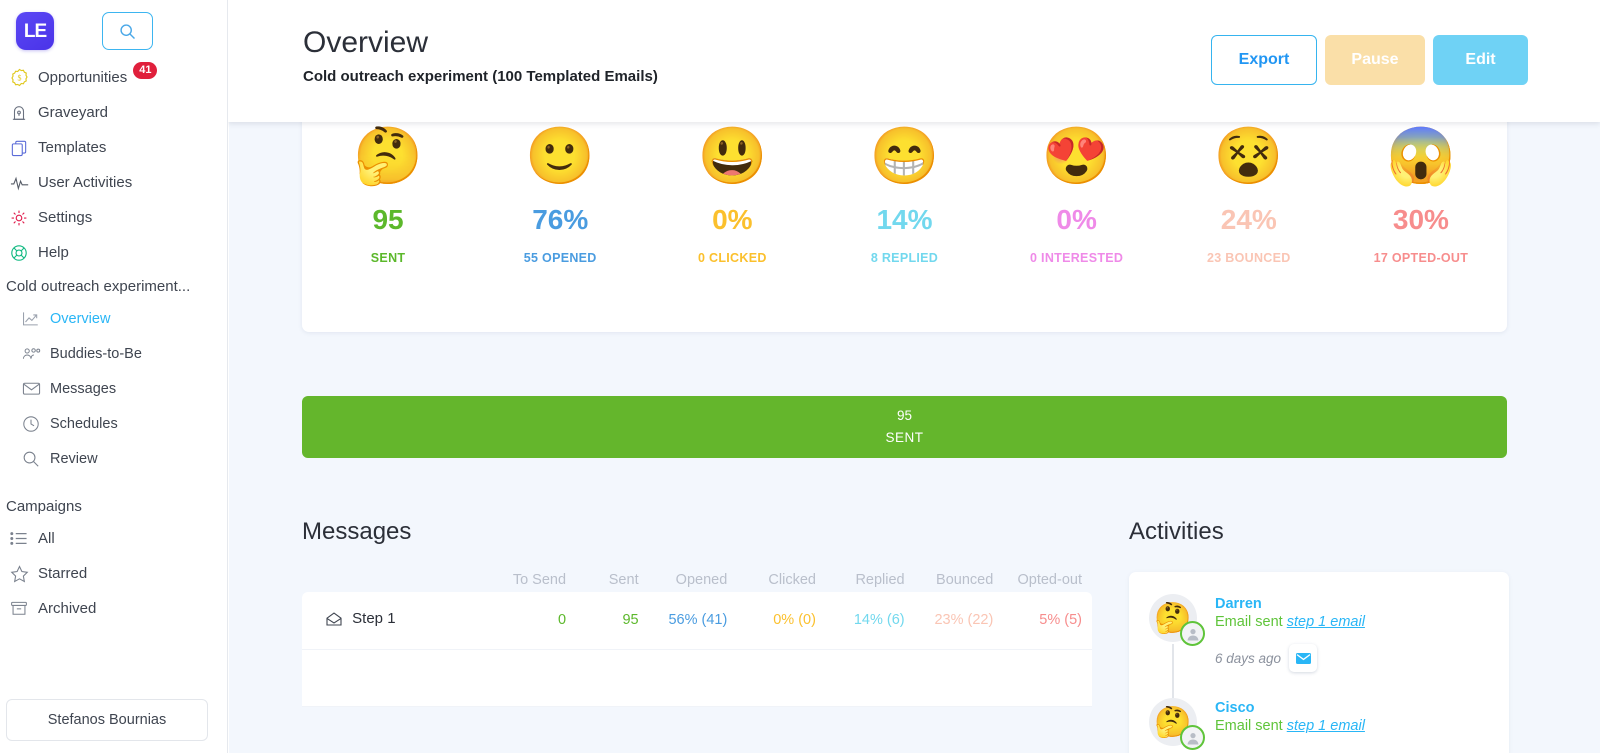 The image size is (1600, 753). Describe the element at coordinates (84, 423) in the screenshot. I see `sidebar-item-label: Schedules` at that location.